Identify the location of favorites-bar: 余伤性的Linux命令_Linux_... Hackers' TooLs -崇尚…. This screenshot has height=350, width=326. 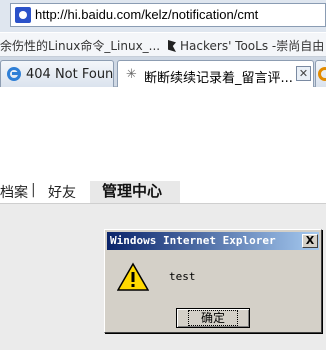
(163, 45).